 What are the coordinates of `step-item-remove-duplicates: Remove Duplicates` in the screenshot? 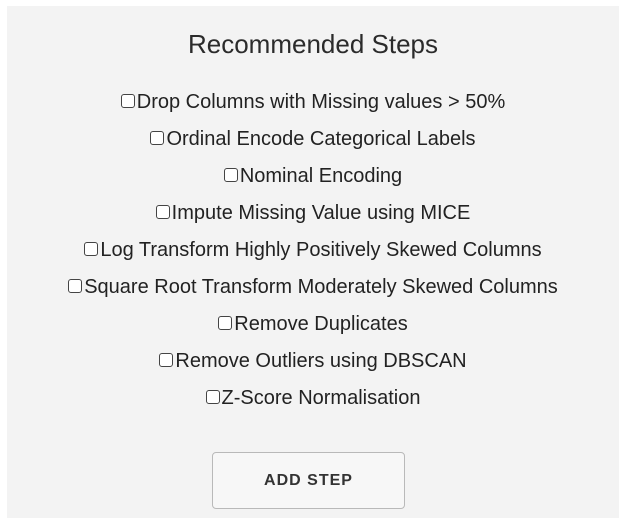 It's located at (313, 324).